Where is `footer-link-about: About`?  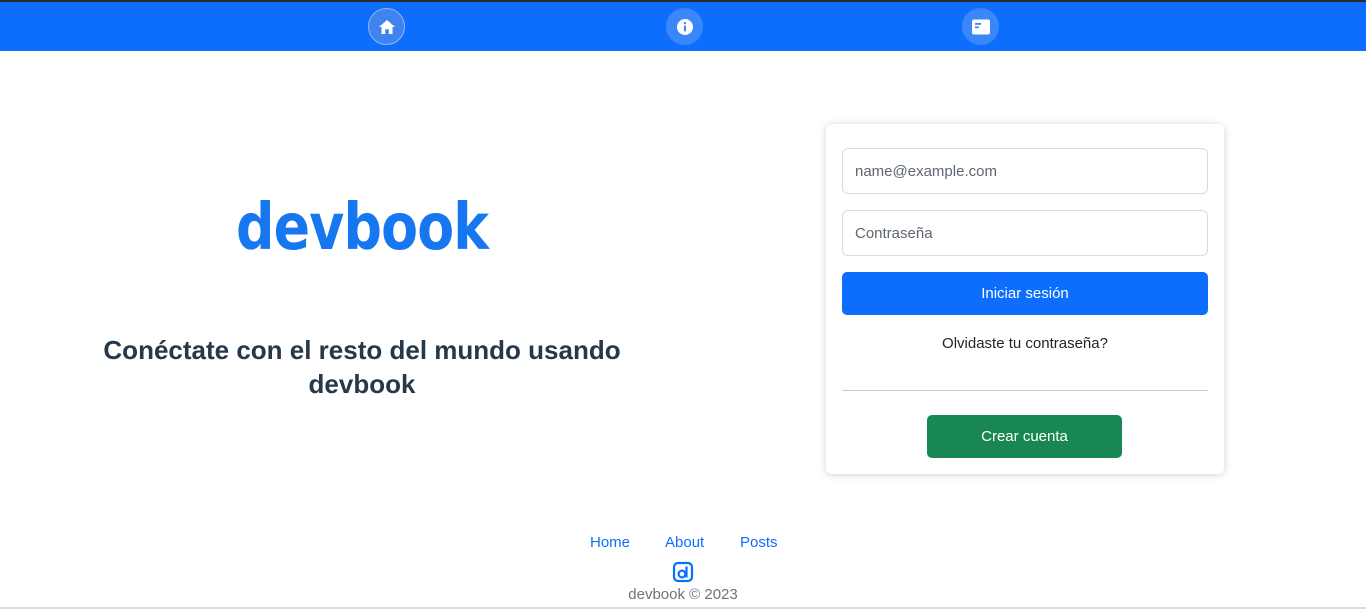
footer-link-about: About is located at coordinates (684, 543).